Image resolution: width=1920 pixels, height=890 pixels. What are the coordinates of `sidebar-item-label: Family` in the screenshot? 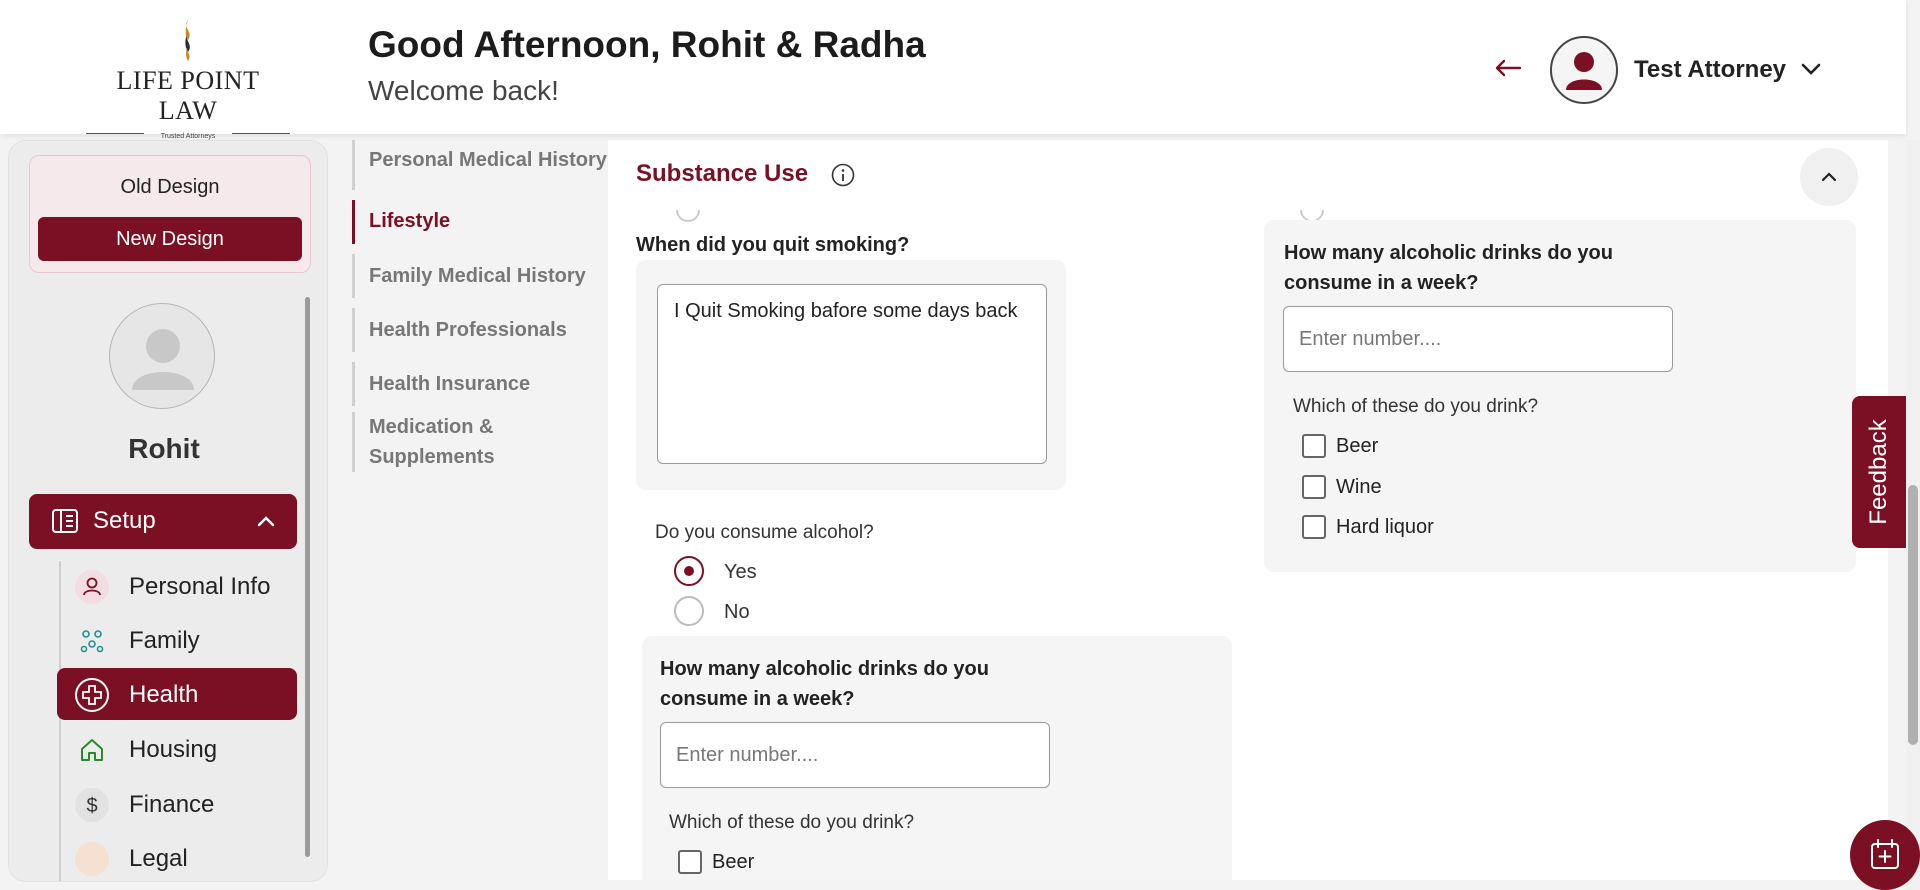 It's located at (164, 640).